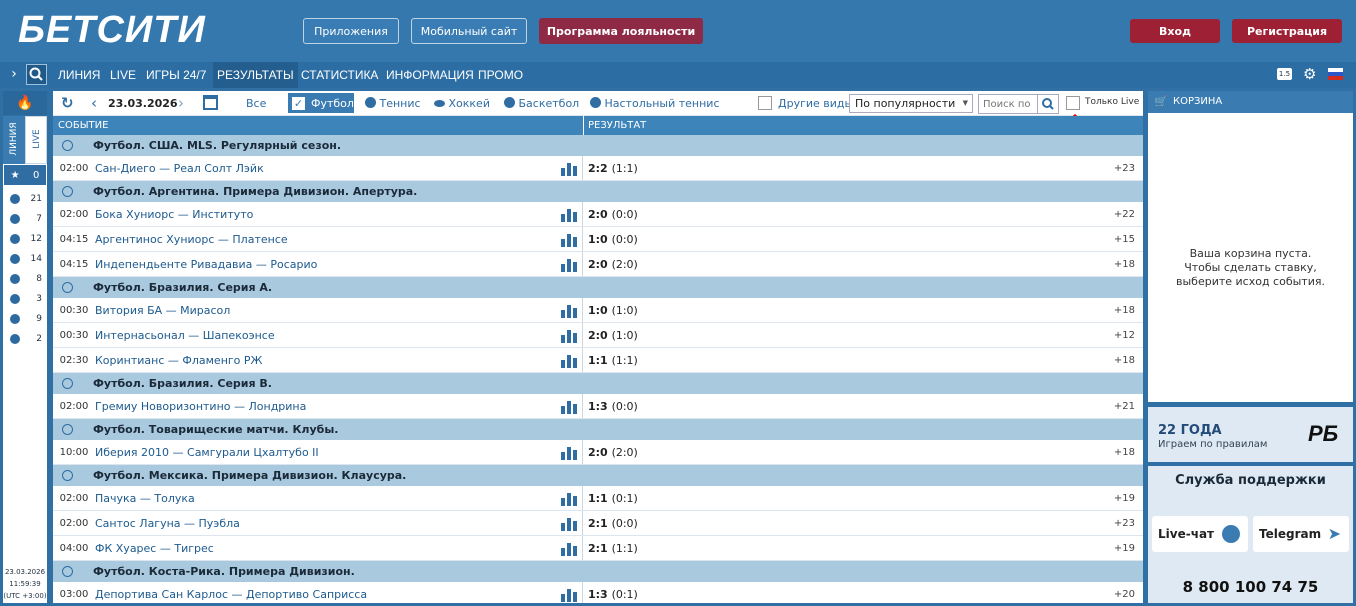 Image resolution: width=1356 pixels, height=606 pixels. I want to click on sport-filter-volleyball: 3, so click(25, 299).